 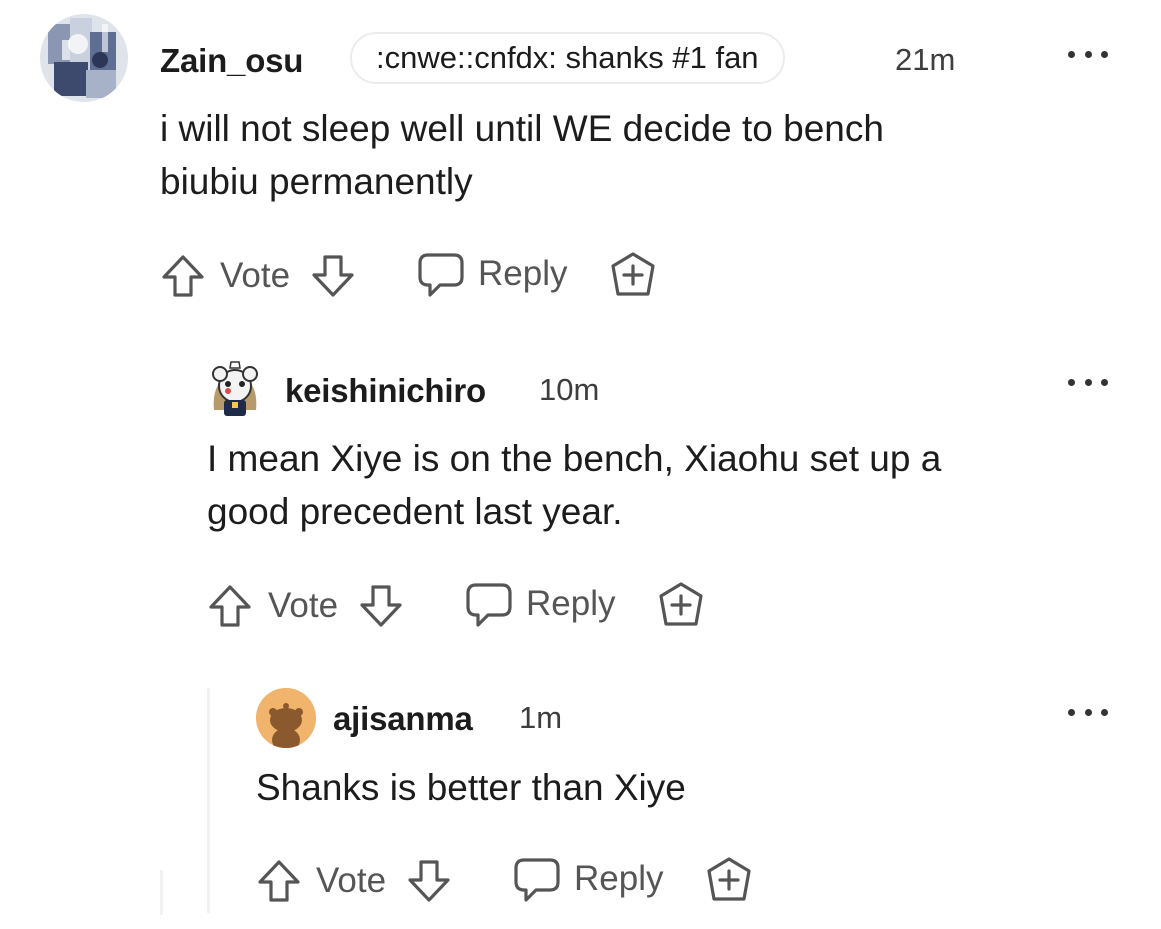 What do you see at coordinates (415, 511) in the screenshot?
I see `comment-line: good precedent last year.` at bounding box center [415, 511].